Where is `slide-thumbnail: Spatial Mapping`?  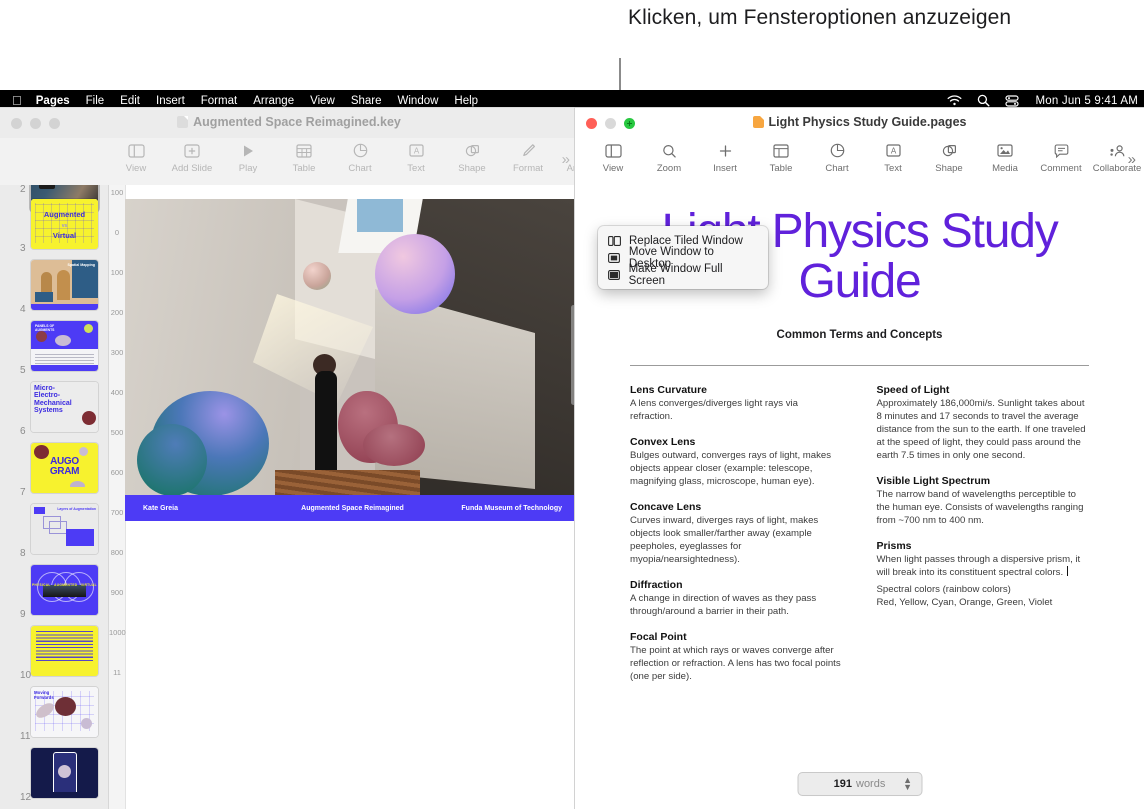
slide-thumbnail: Spatial Mapping is located at coordinates (64, 285).